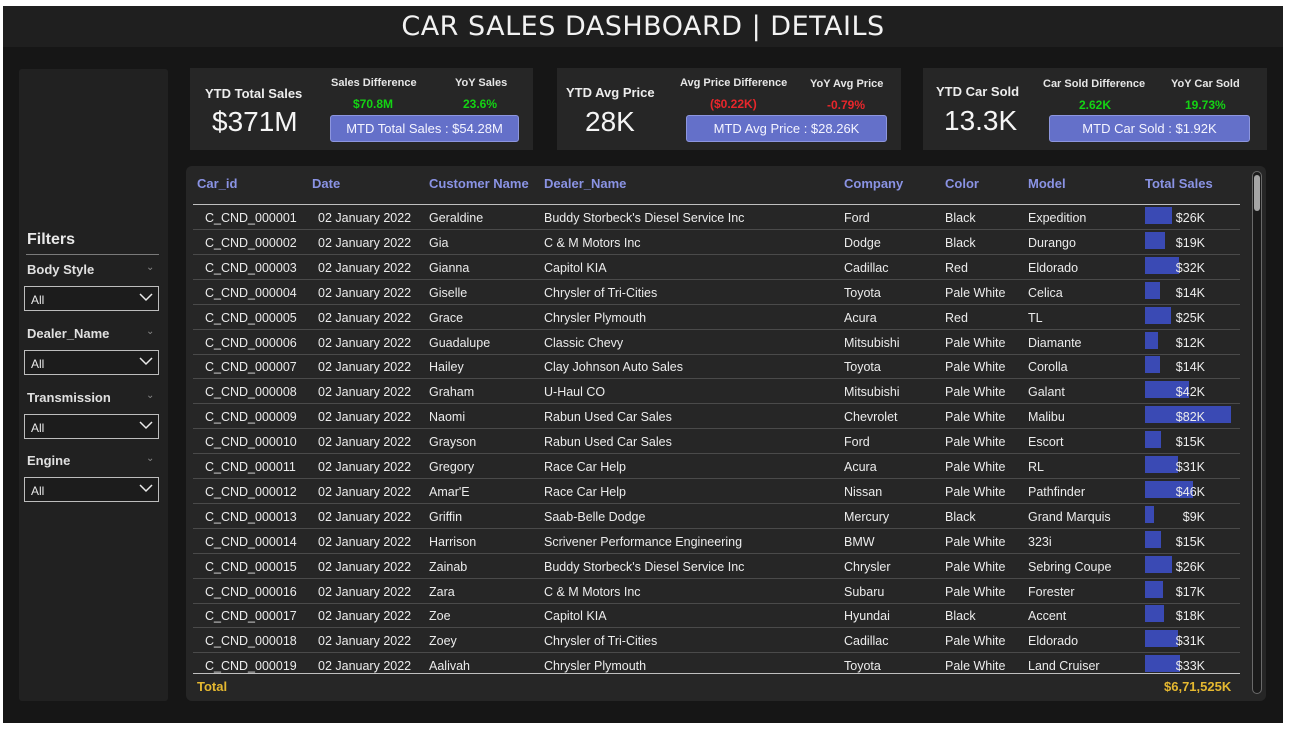 The image size is (1291, 732). What do you see at coordinates (960, 218) in the screenshot?
I see `cell-color: Black` at bounding box center [960, 218].